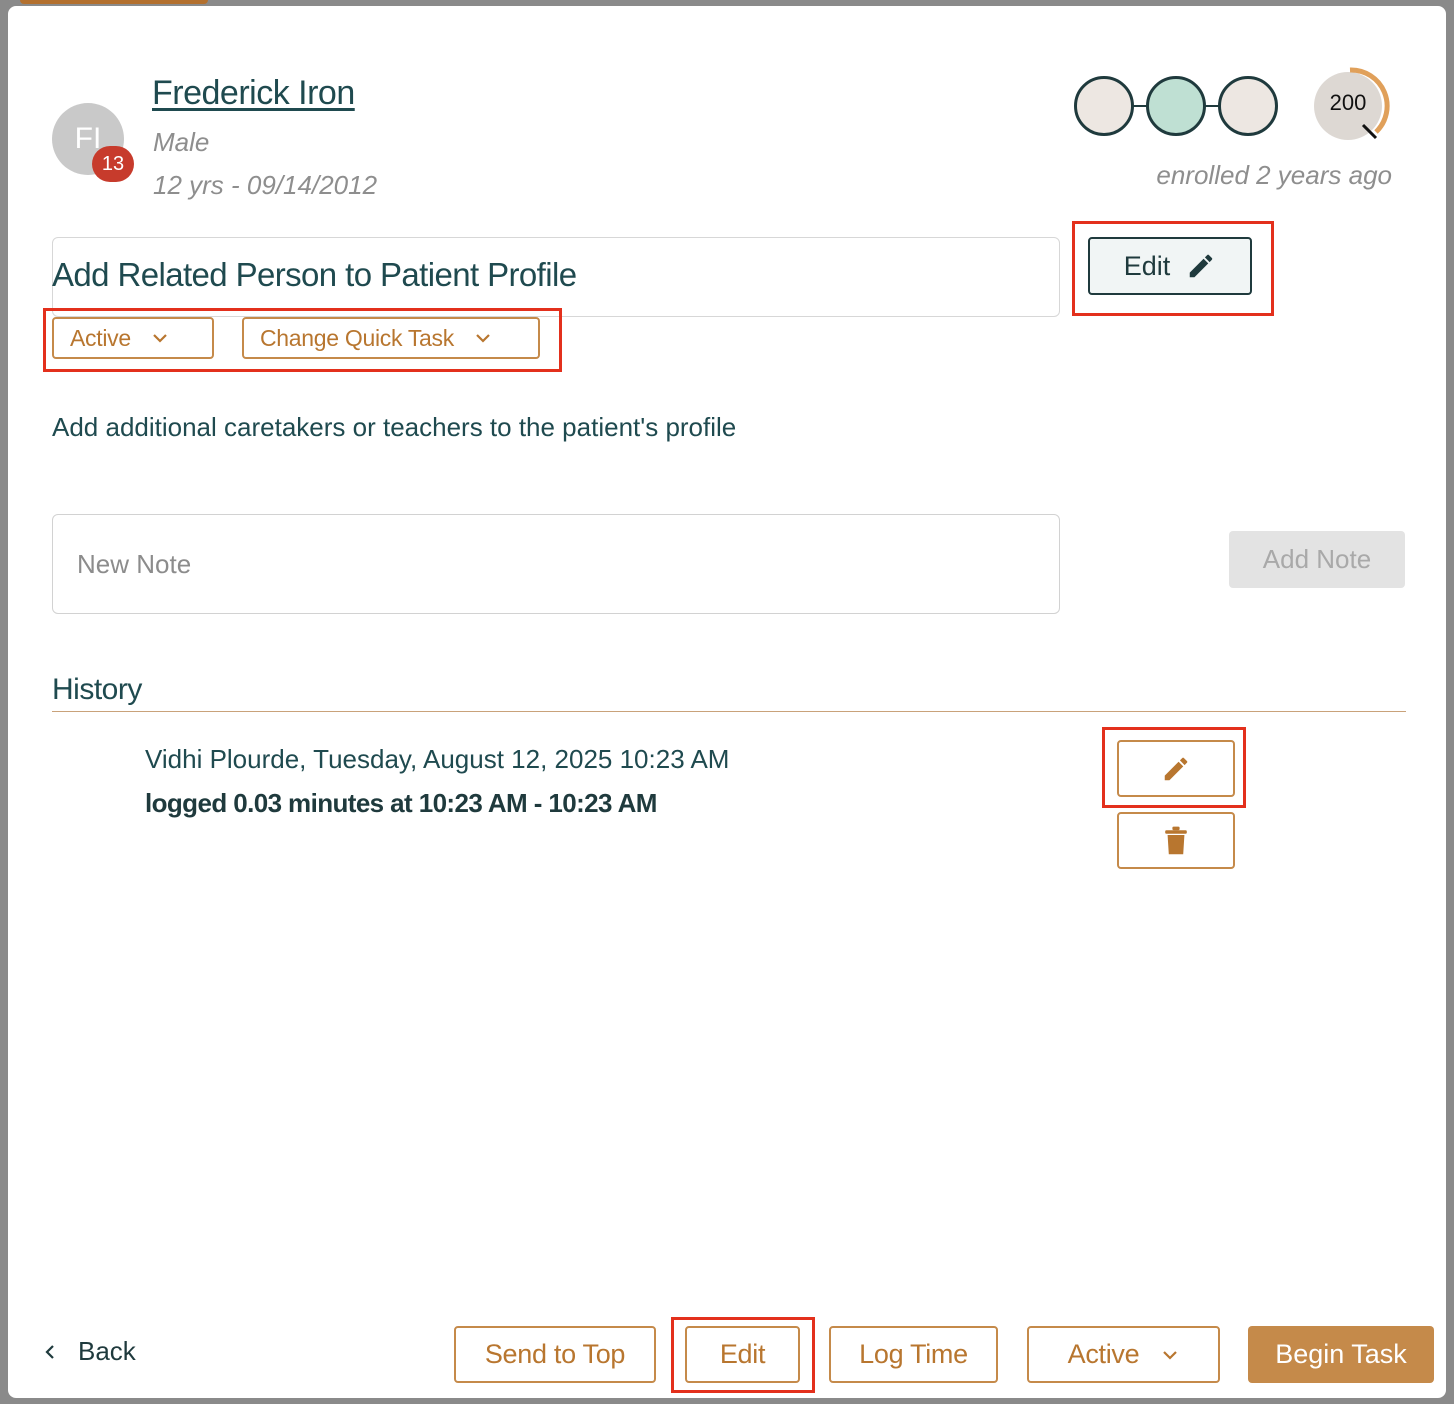 The height and width of the screenshot is (1404, 1454). Describe the element at coordinates (729, 711) in the screenshot. I see `history-divider` at that location.